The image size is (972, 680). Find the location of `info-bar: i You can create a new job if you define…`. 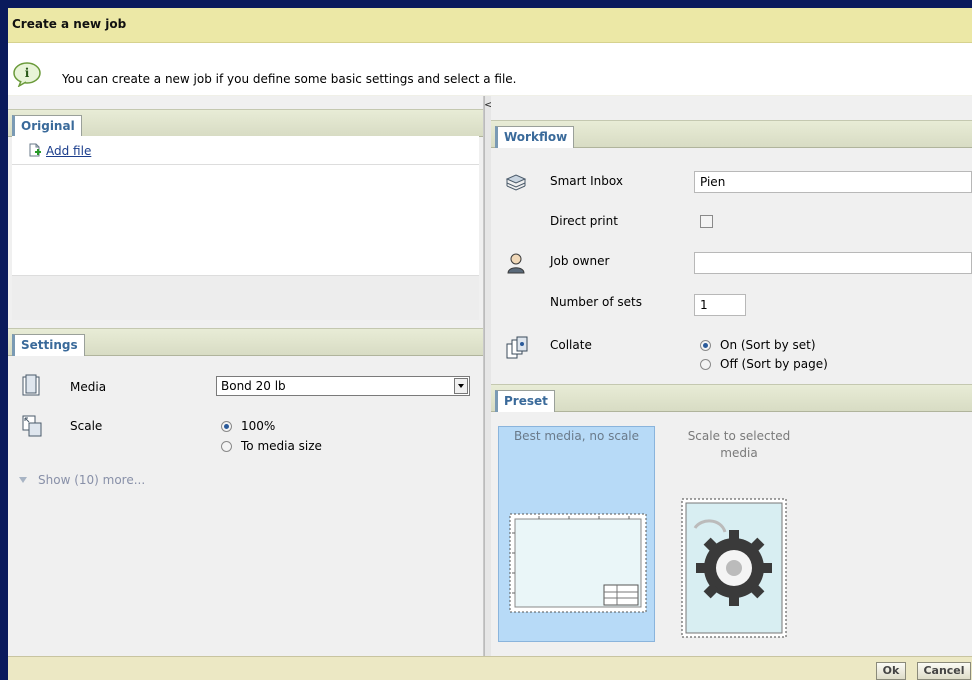

info-bar: i You can create a new job if you define… is located at coordinates (490, 69).